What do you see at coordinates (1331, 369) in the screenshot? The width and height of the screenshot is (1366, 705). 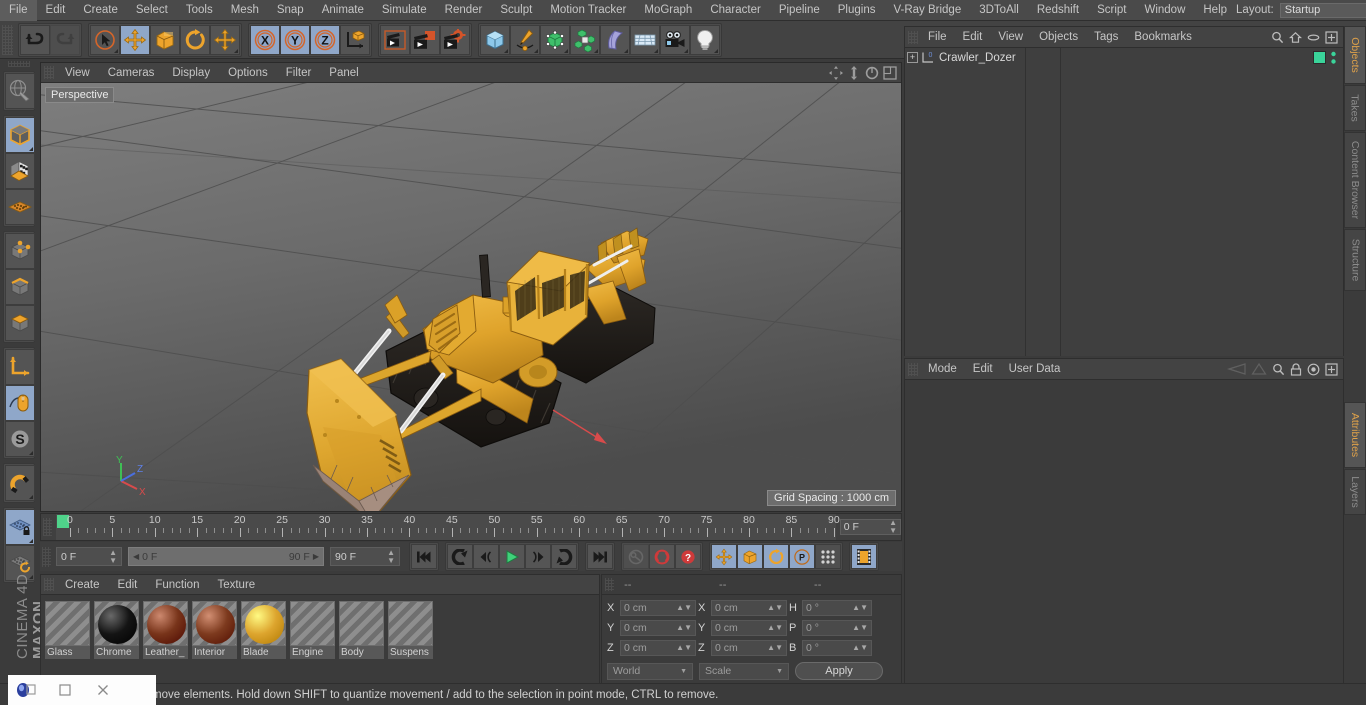 I see `add-icon` at bounding box center [1331, 369].